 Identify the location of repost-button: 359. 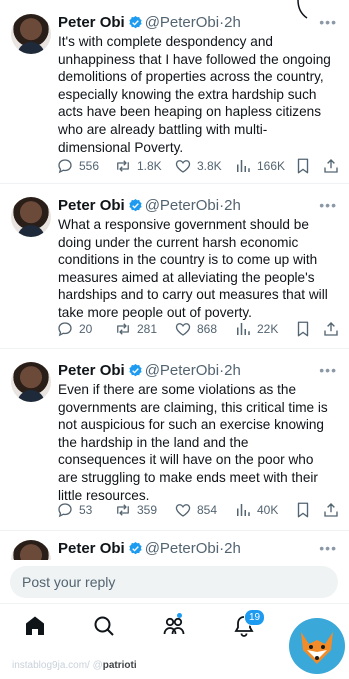
(135, 510).